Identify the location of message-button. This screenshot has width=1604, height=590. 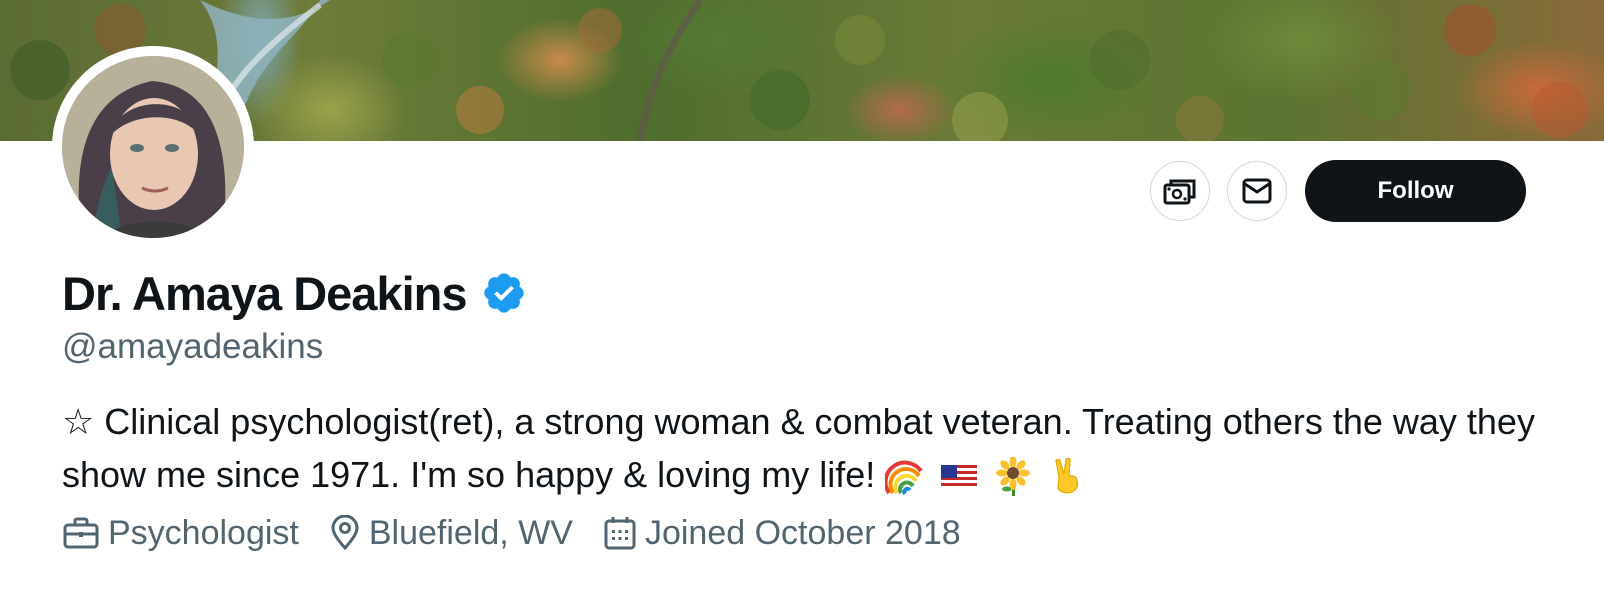
(1257, 191).